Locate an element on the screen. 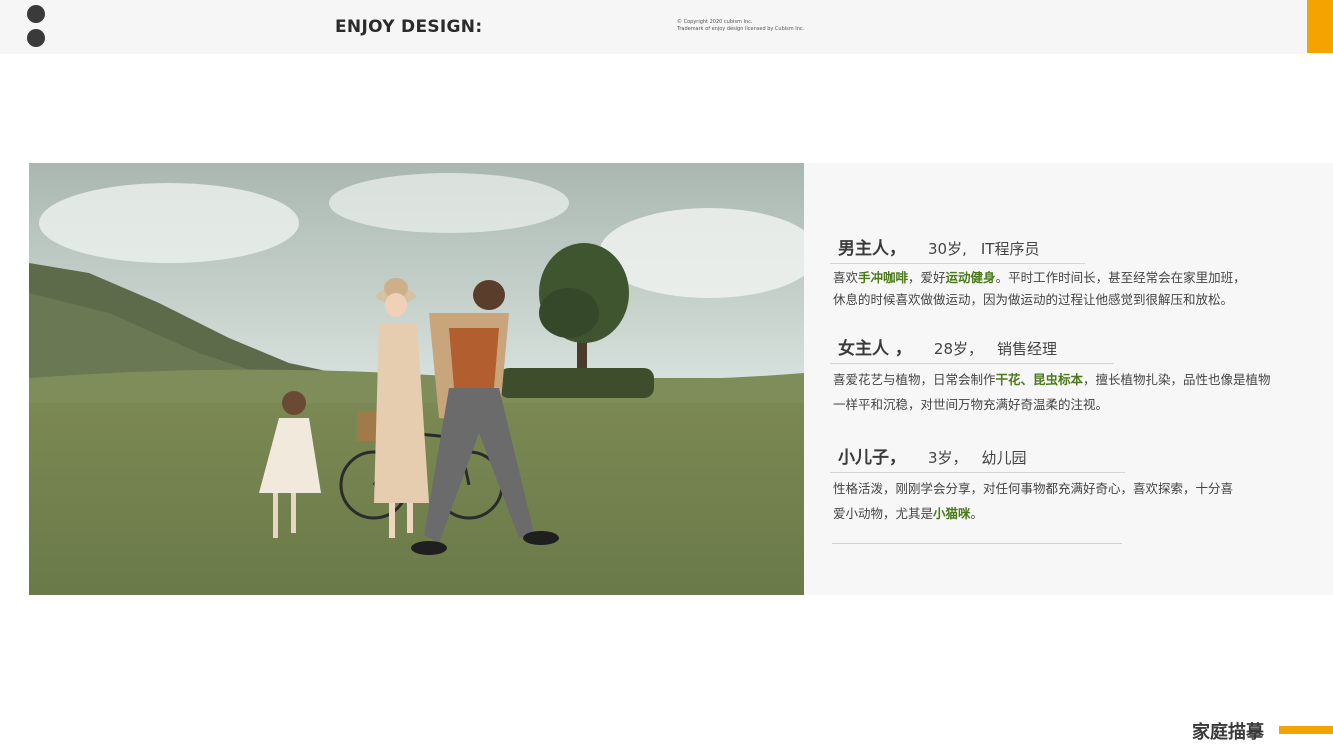  member-heading: 小儿子， 3岁， 幼儿园 is located at coordinates (977, 458).